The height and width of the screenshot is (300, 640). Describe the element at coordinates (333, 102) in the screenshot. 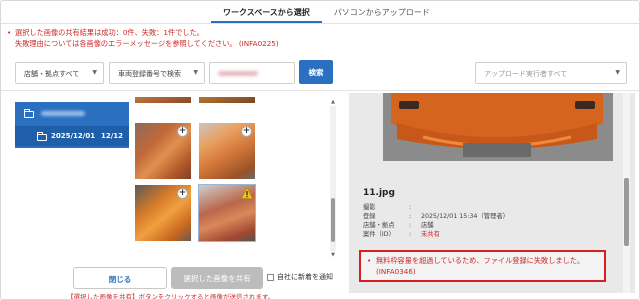

I see `scroll-up-icon: ▲` at that location.